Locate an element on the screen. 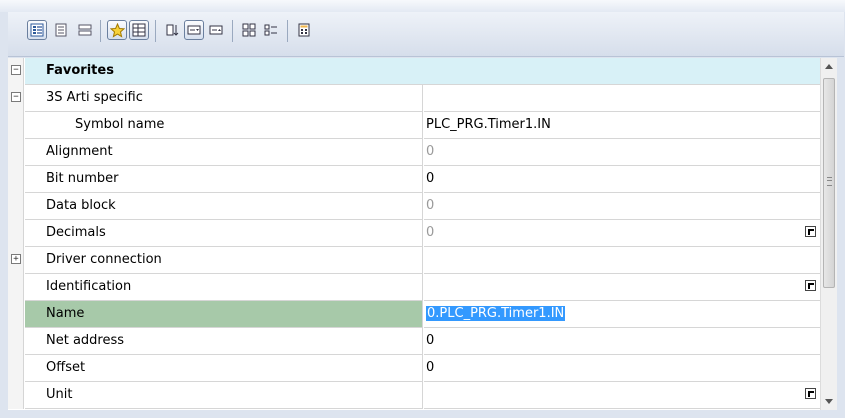  edit-field-button is located at coordinates (194, 30).